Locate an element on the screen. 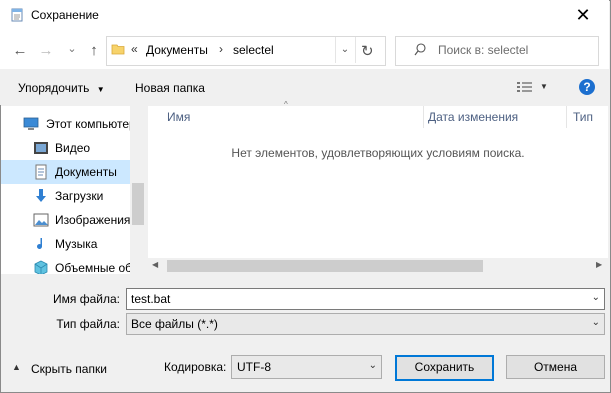 The image size is (611, 393). sidebar-item-downloads: Загрузки is located at coordinates (65, 196).